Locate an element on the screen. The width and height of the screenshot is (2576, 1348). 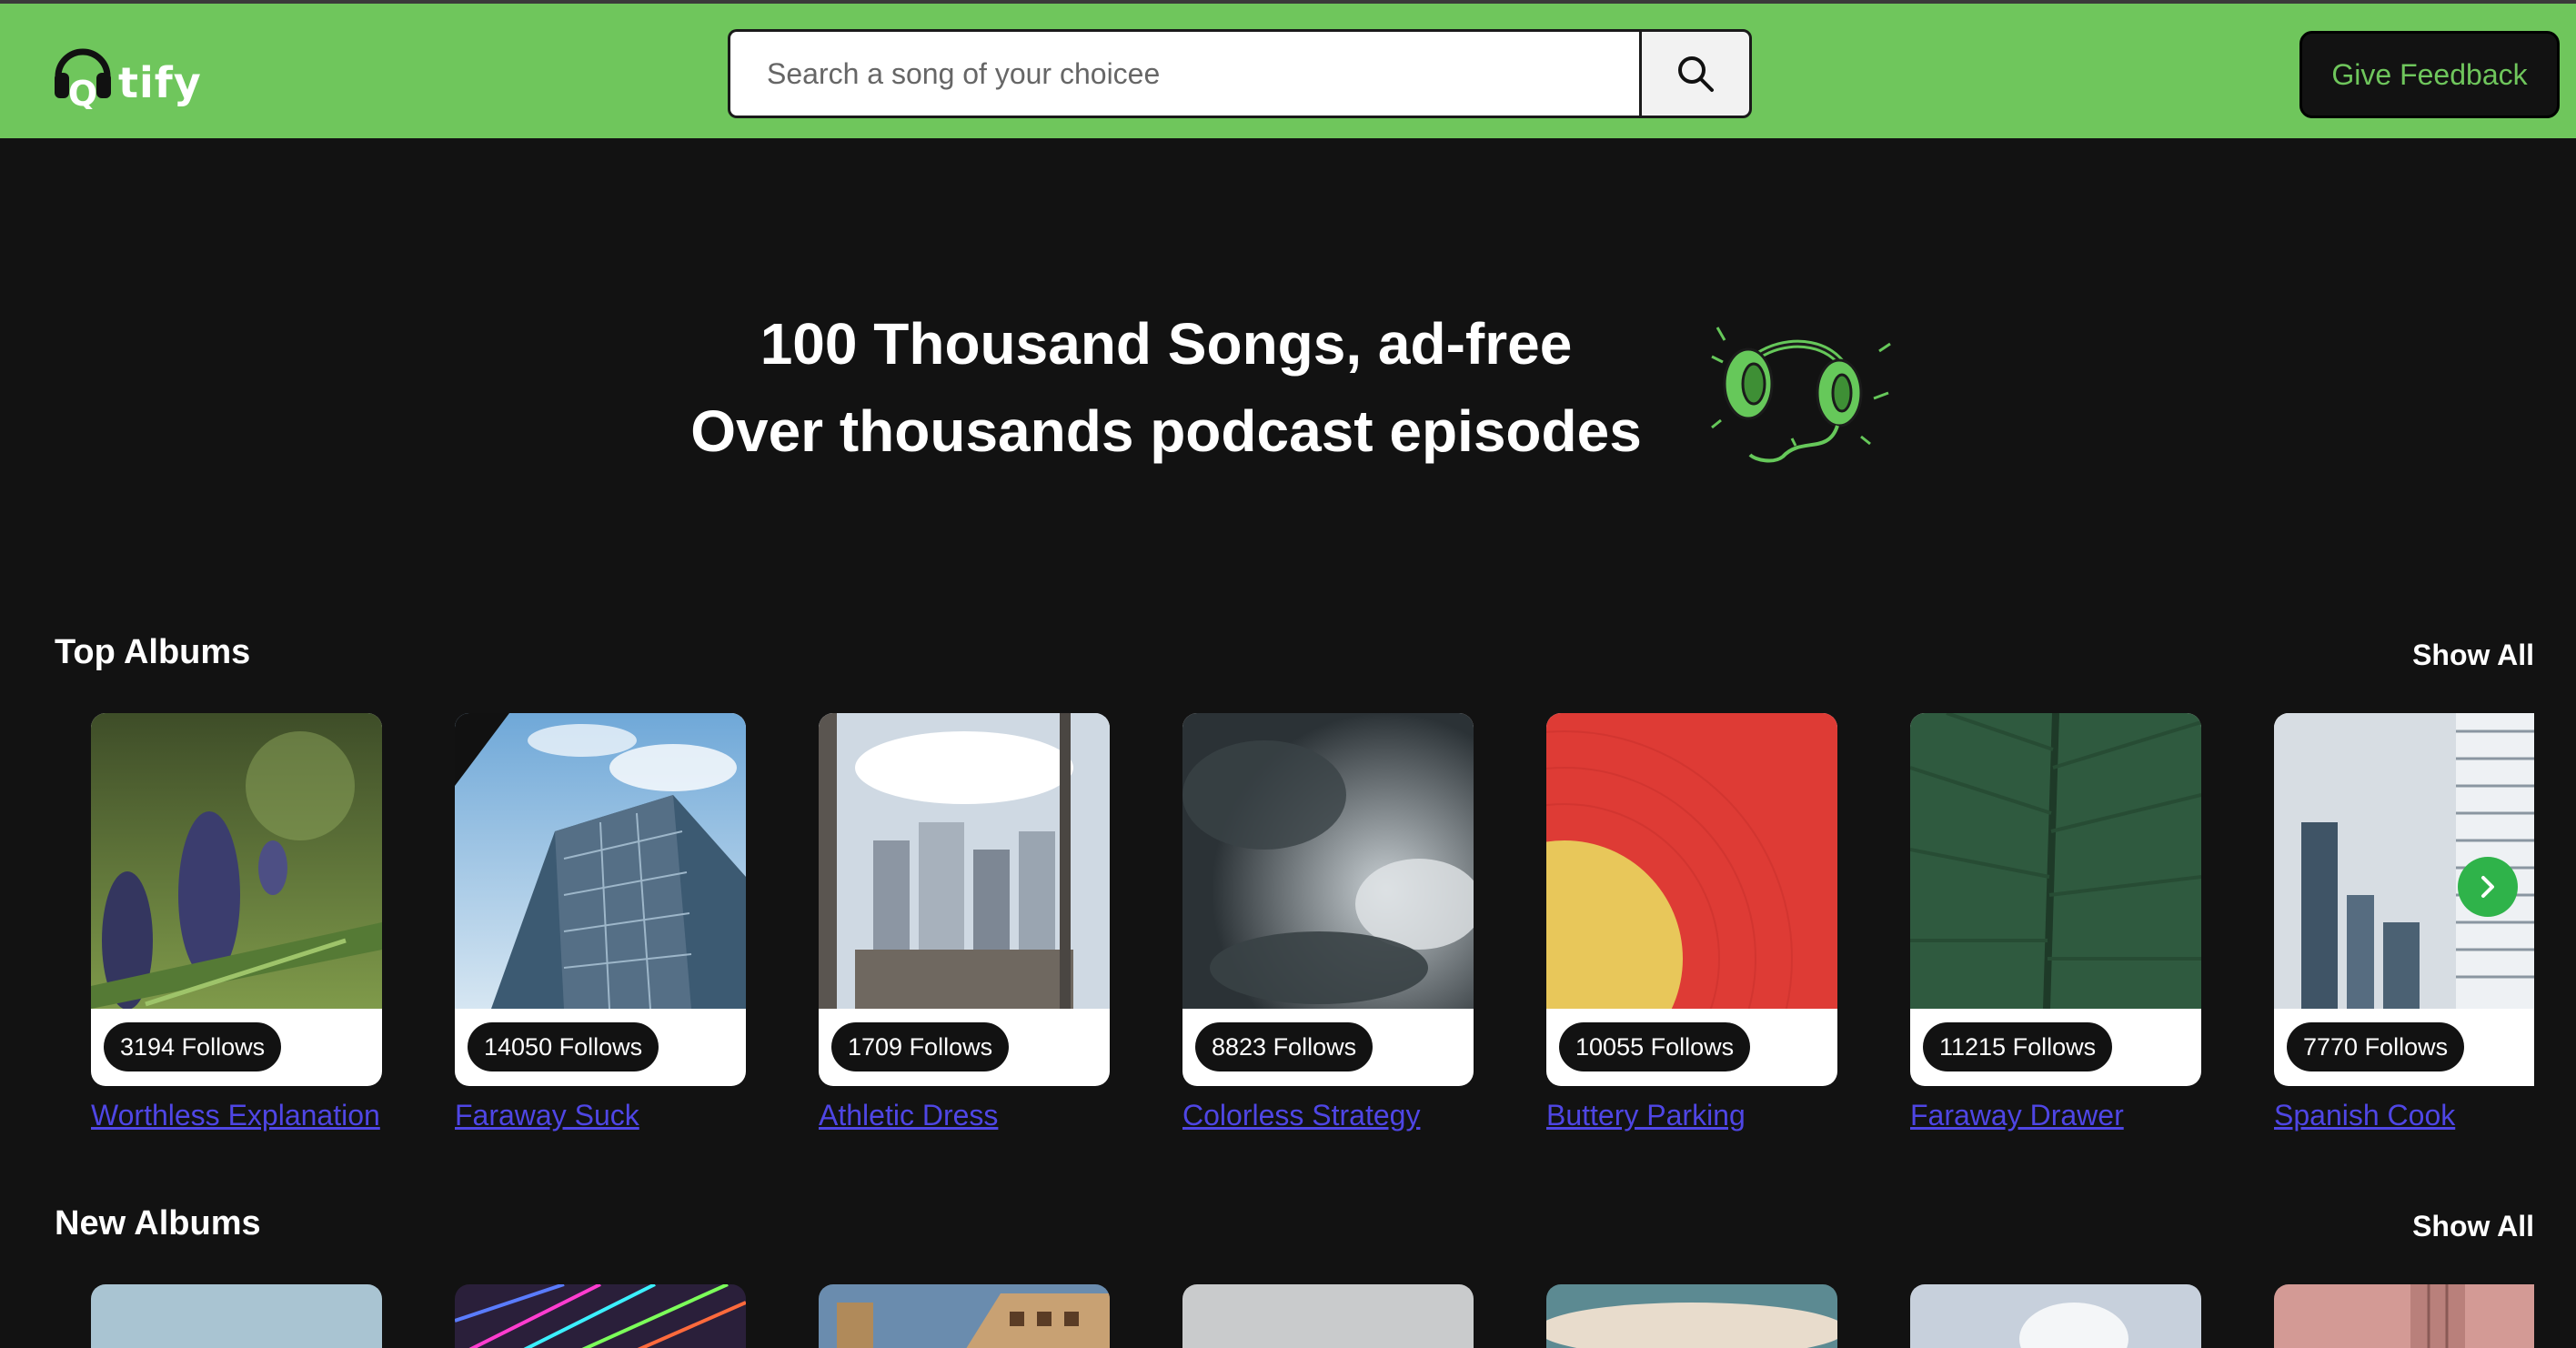
album-card-box: 10055 Follows is located at coordinates (1691, 900).